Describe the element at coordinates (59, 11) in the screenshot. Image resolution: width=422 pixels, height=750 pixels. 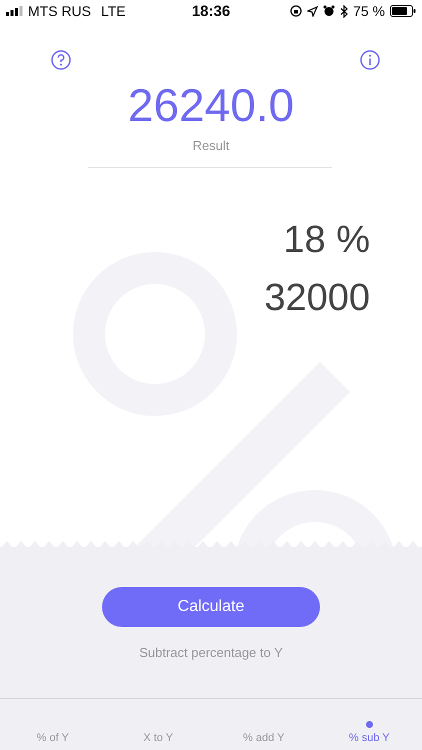
I see `carrier-name: MTS RUS` at that location.